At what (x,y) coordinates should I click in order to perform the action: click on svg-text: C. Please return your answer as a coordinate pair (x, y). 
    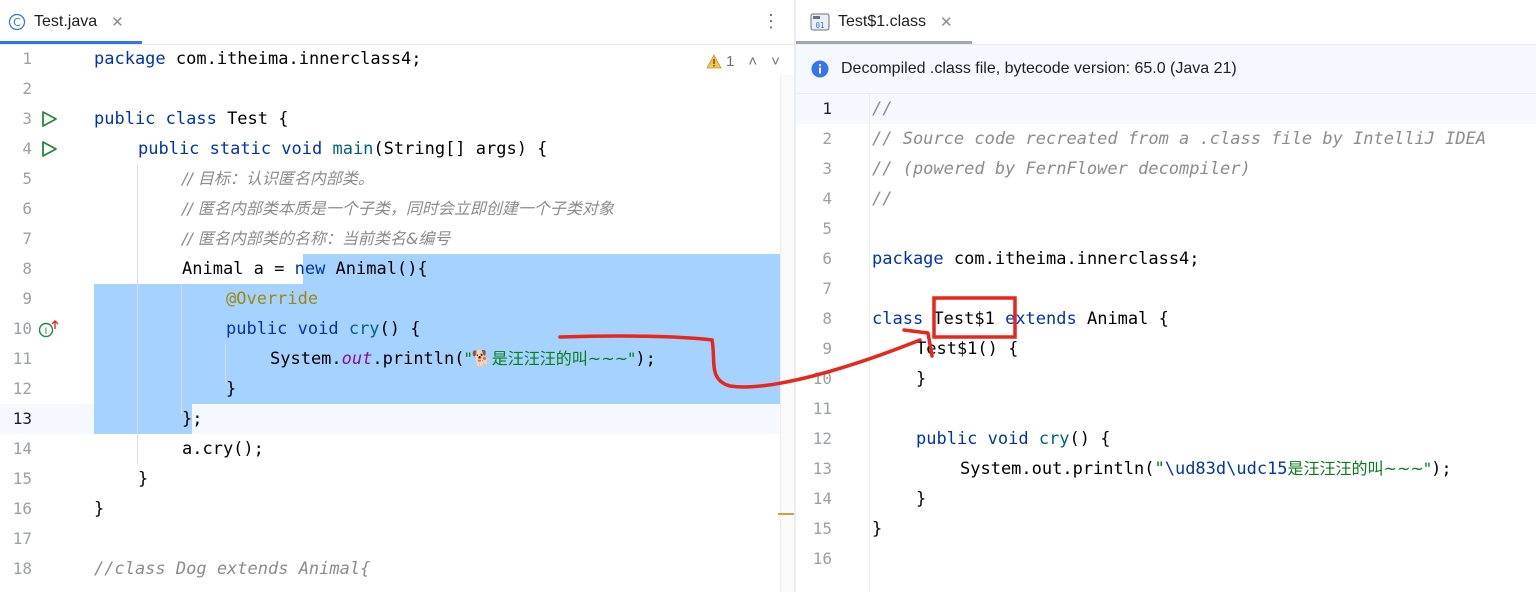
    Looking at the image, I should click on (17, 22).